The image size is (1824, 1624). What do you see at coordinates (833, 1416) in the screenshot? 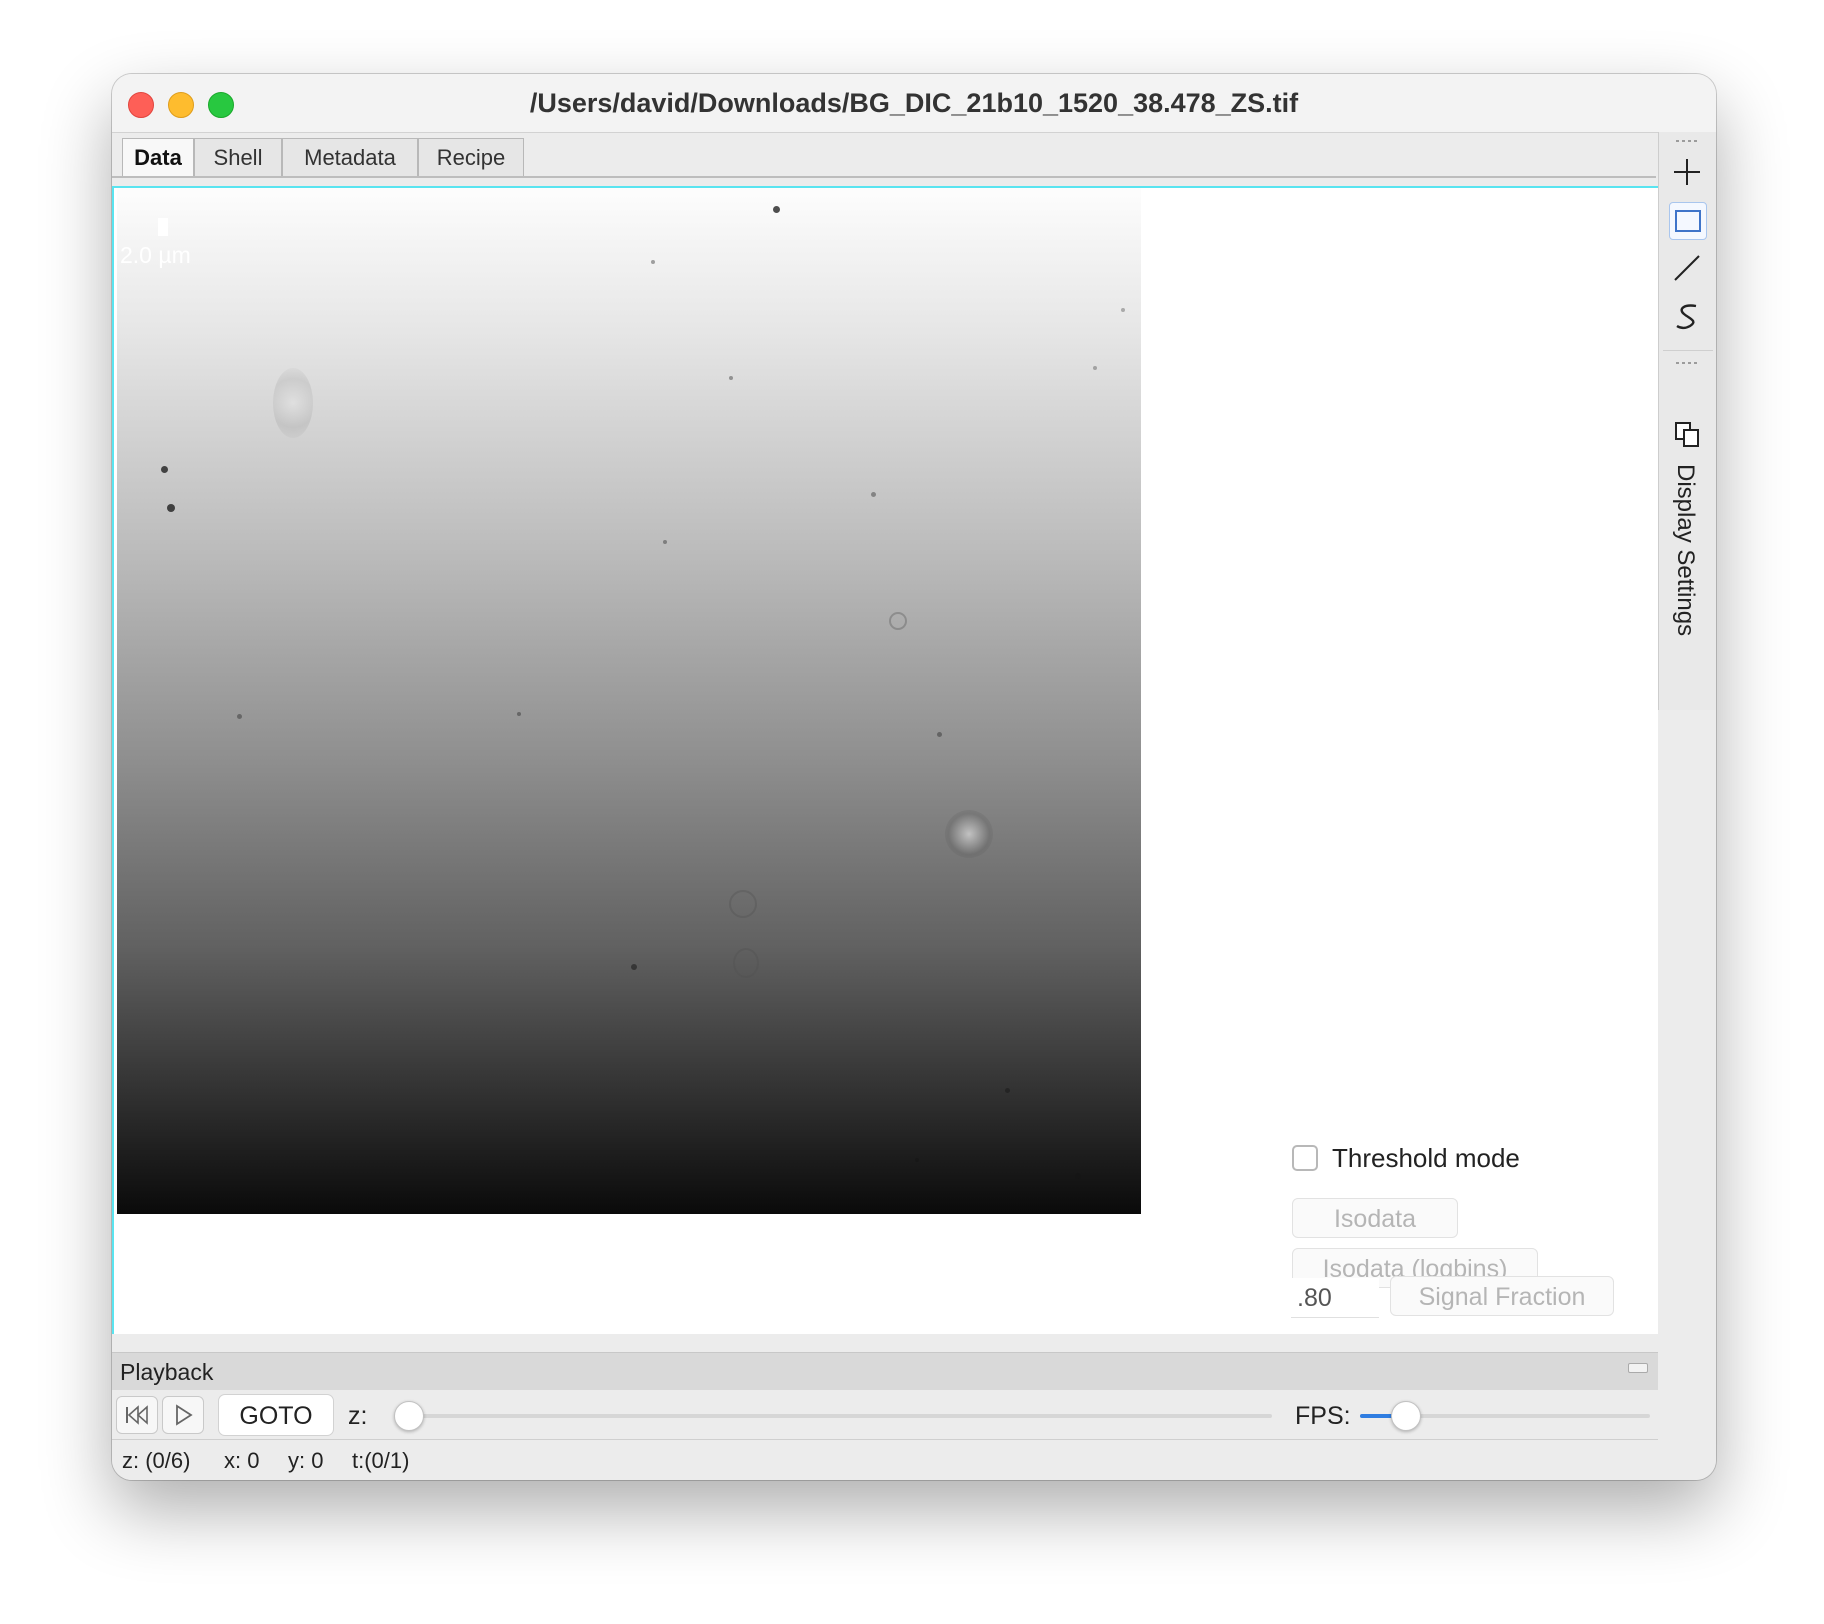
I see `z-slider-track` at bounding box center [833, 1416].